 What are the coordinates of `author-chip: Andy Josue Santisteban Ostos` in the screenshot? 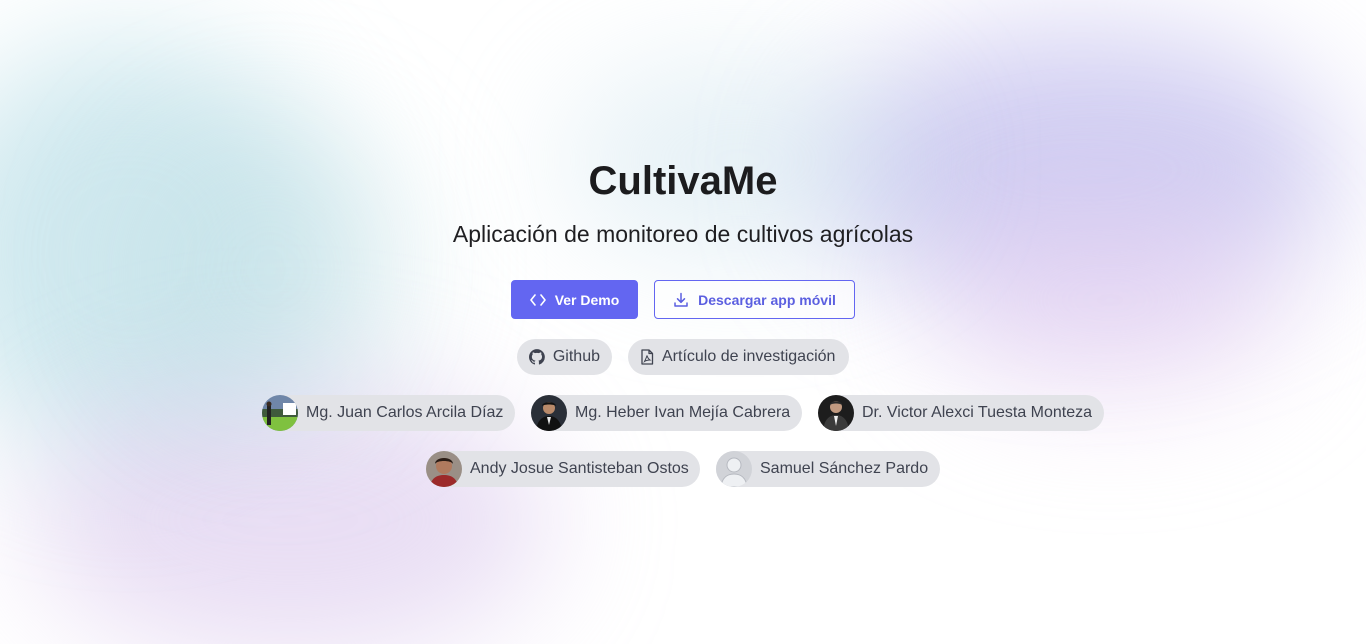 It's located at (563, 469).